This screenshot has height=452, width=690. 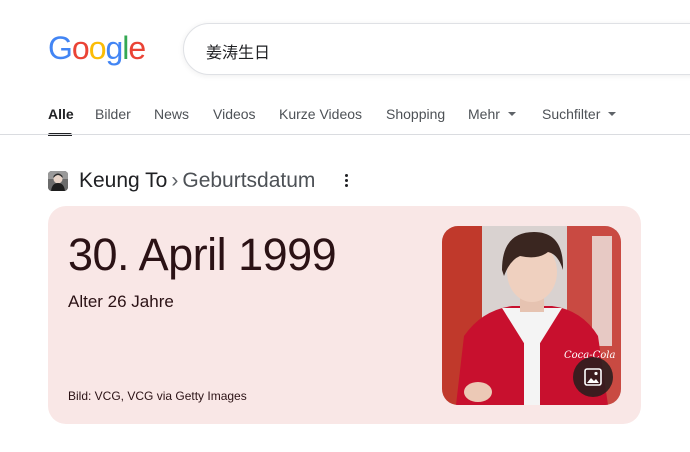 I want to click on entity-thumbnail, so click(x=58, y=181).